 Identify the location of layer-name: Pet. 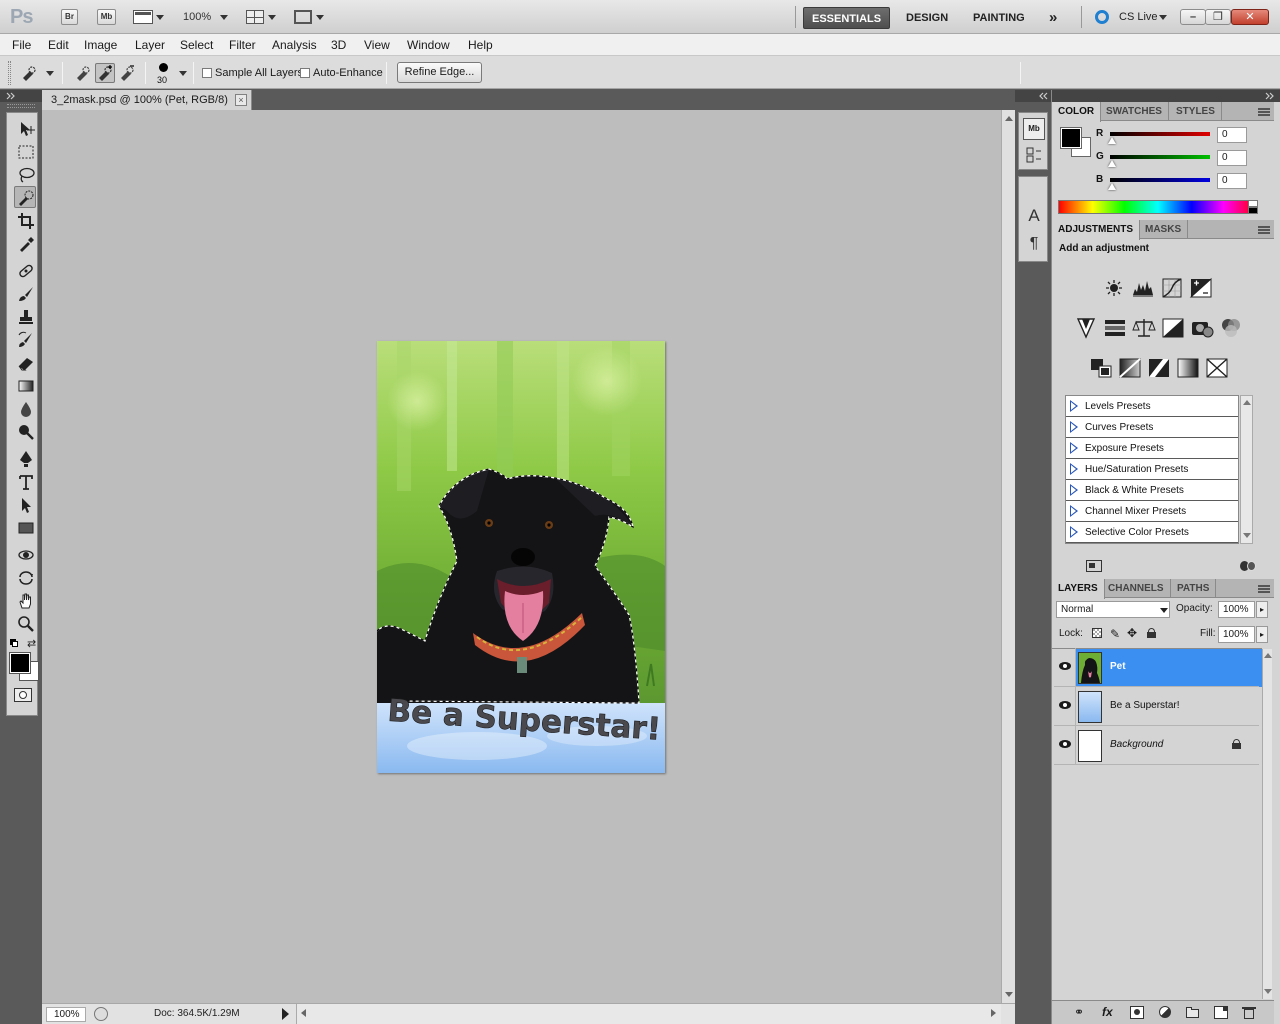
(1118, 666).